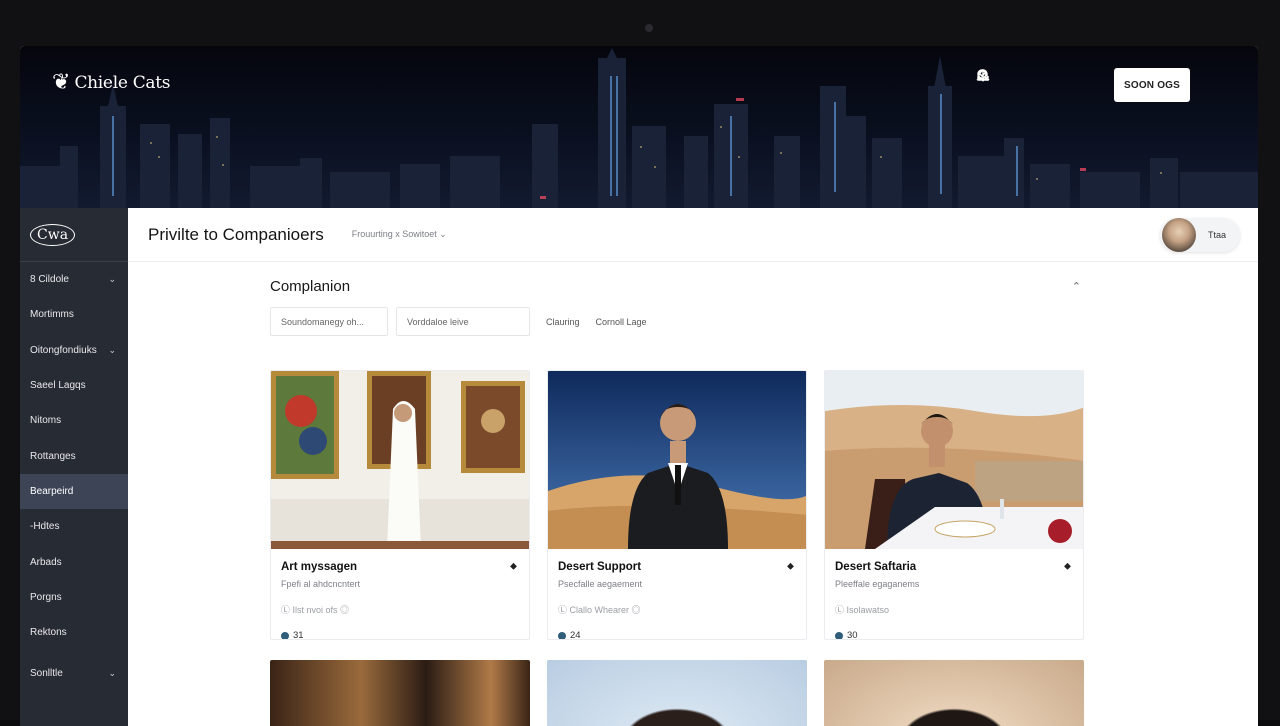 The height and width of the screenshot is (726, 1280). What do you see at coordinates (599, 610) in the screenshot?
I see `card-location: Ⓛ Clallo Whearer ◎` at bounding box center [599, 610].